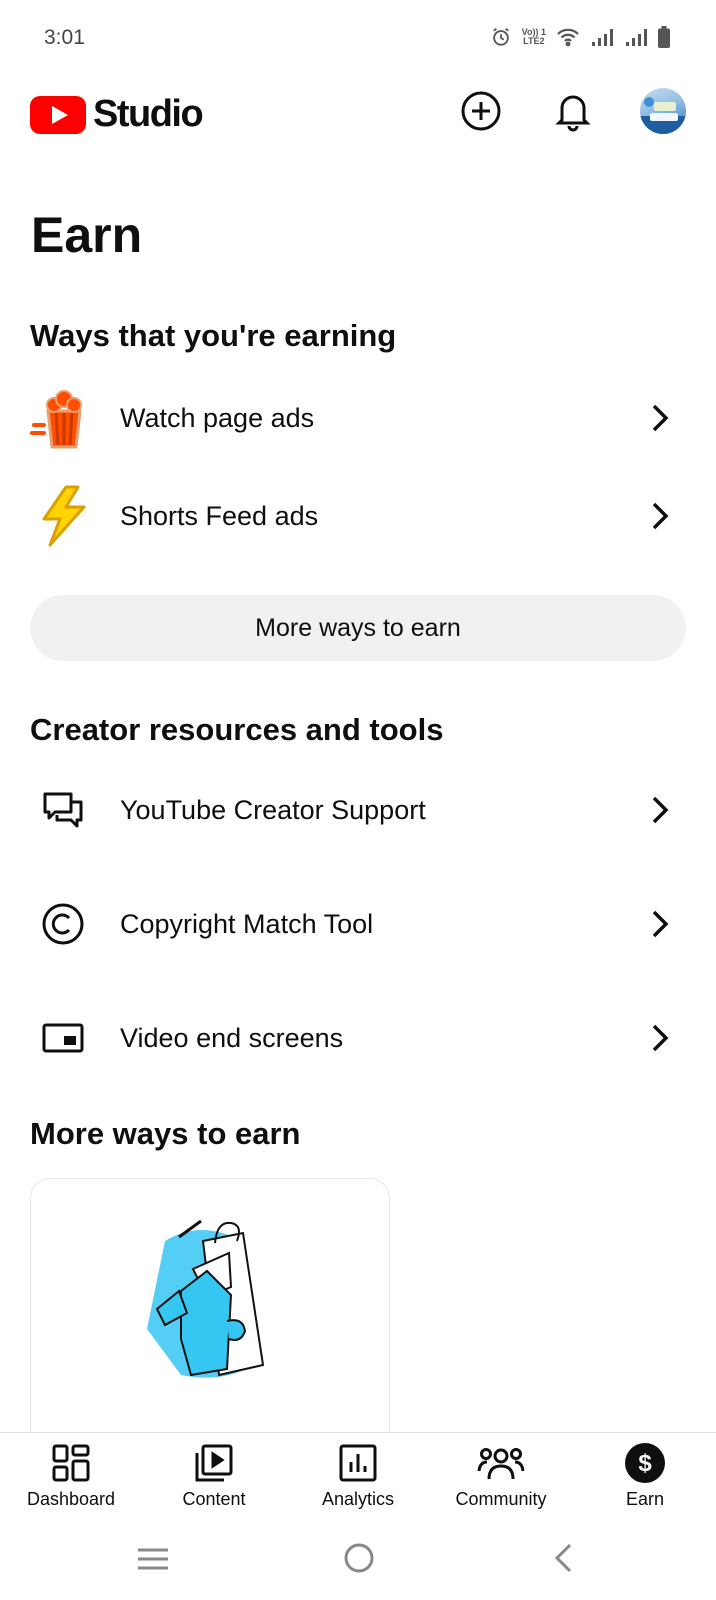 The width and height of the screenshot is (716, 1600). I want to click on dollar-icon: $, so click(645, 1463).